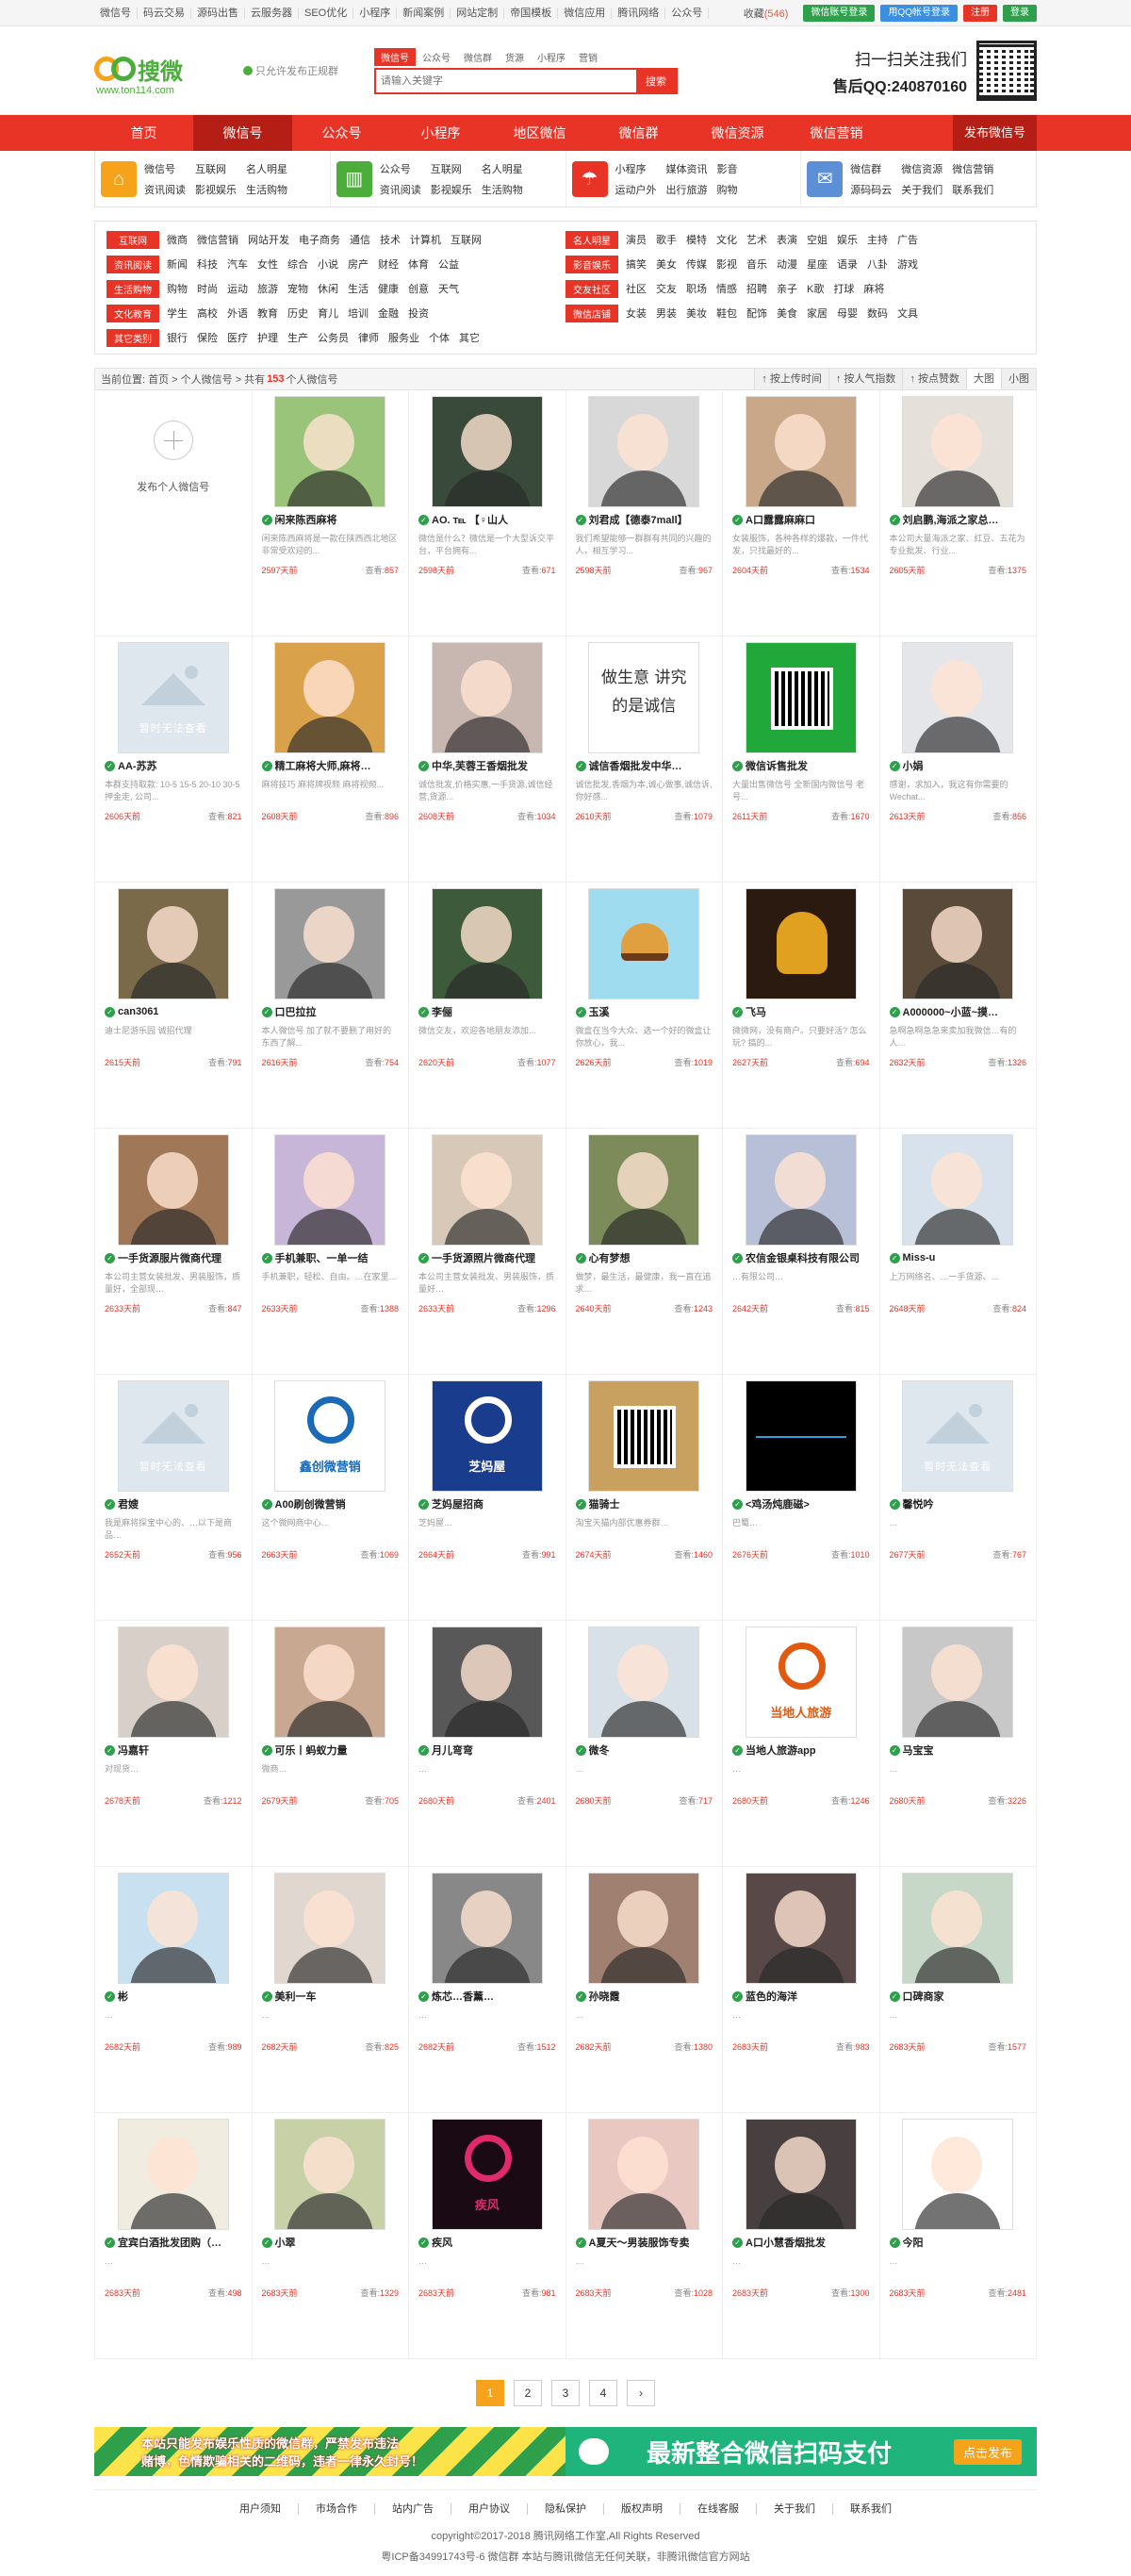 This screenshot has width=1131, height=2576. What do you see at coordinates (487, 2174) in the screenshot?
I see `card-thumbnail: 疾风` at bounding box center [487, 2174].